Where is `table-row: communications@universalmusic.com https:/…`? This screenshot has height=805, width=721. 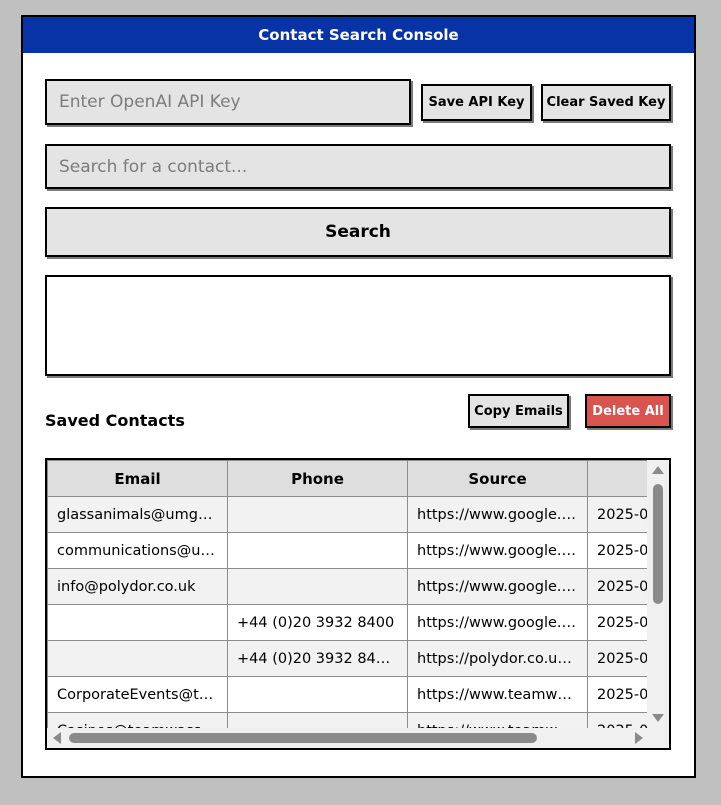
table-row: communications@universalmusic.com https:/… is located at coordinates (348, 550).